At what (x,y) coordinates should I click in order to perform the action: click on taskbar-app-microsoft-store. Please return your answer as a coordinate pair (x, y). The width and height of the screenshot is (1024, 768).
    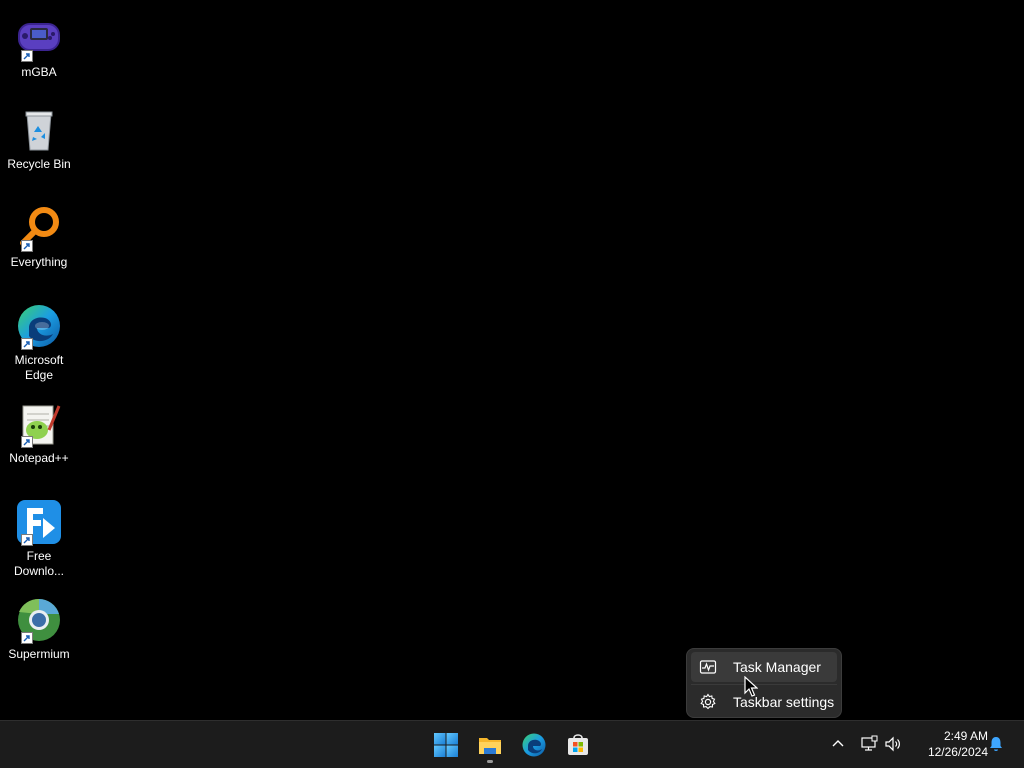
    Looking at the image, I should click on (578, 745).